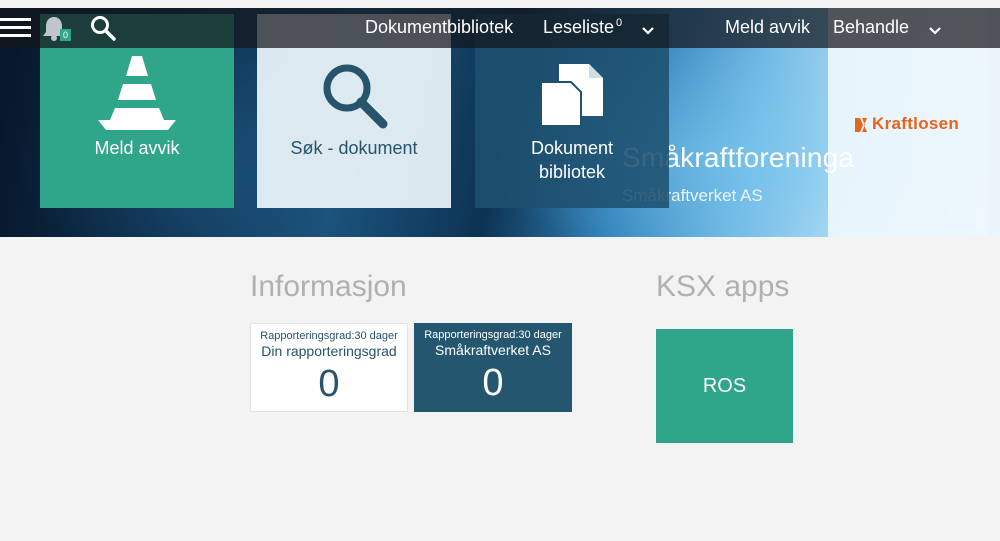  I want to click on ksx-apps-heading: KSX apps, so click(723, 286).